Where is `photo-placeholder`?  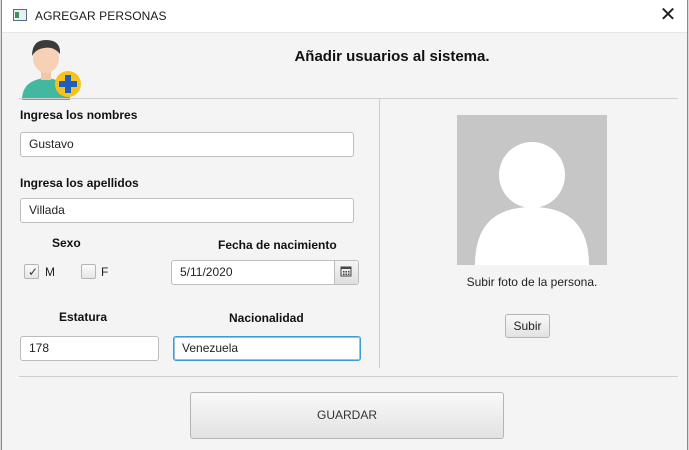
photo-placeholder is located at coordinates (532, 190).